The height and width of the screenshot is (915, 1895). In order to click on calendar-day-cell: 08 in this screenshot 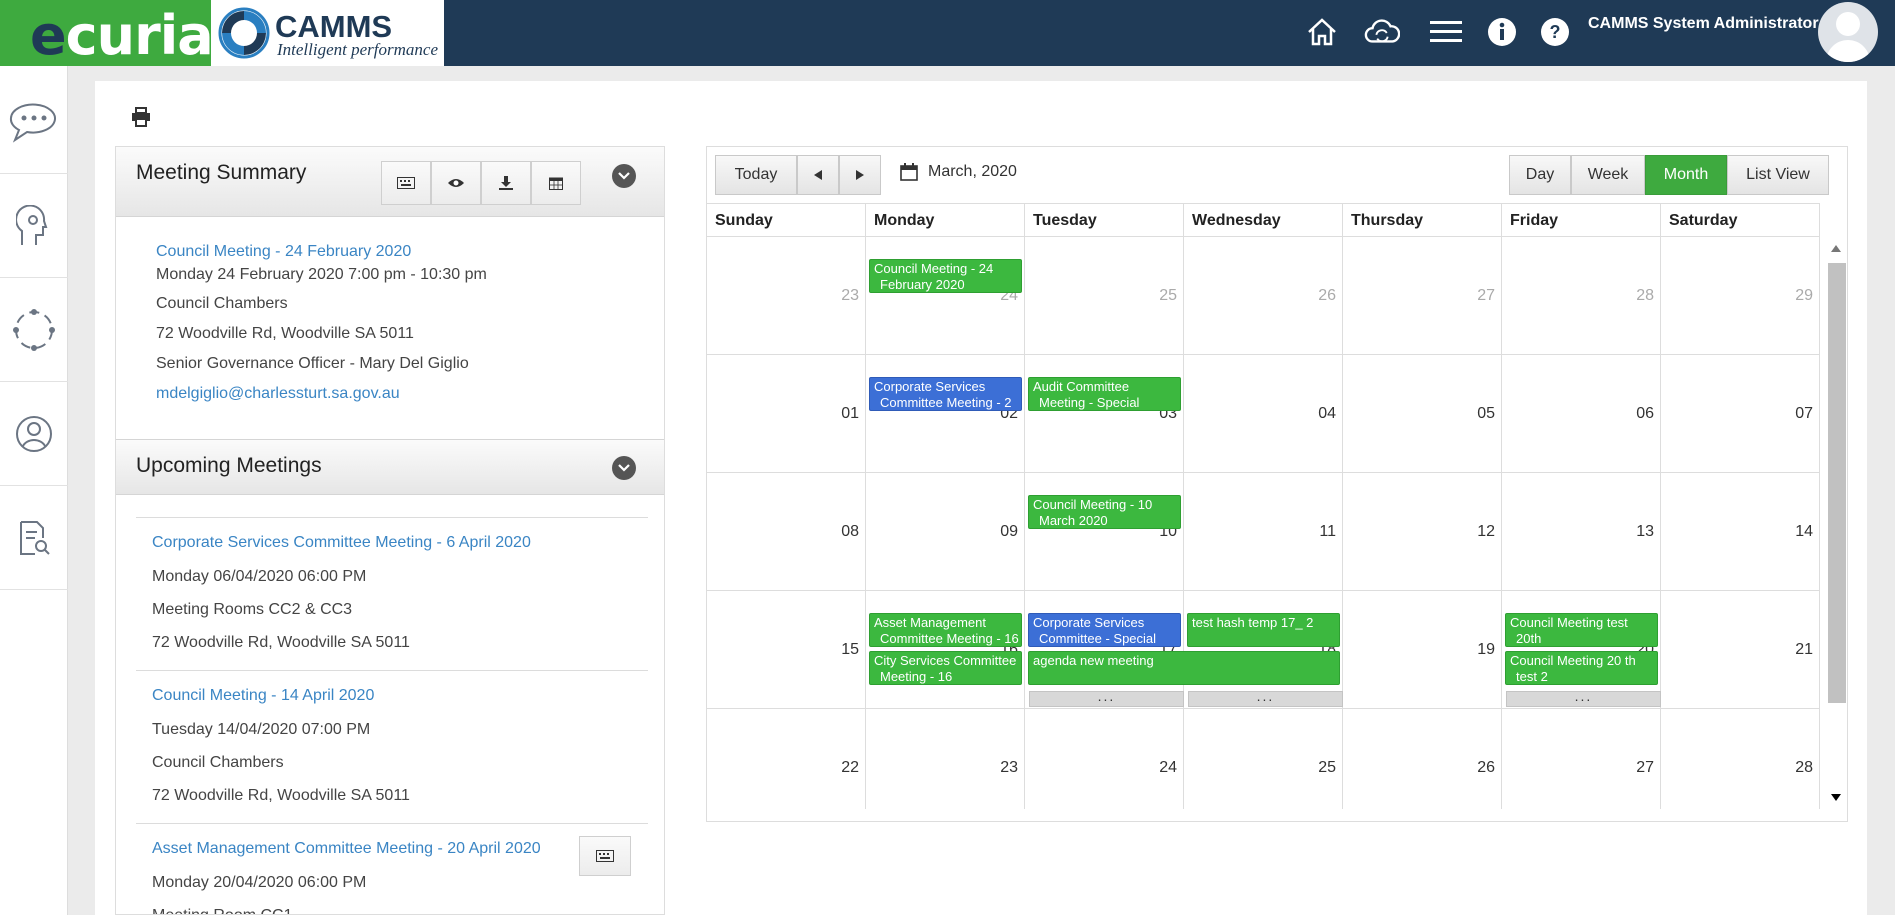, I will do `click(786, 532)`.